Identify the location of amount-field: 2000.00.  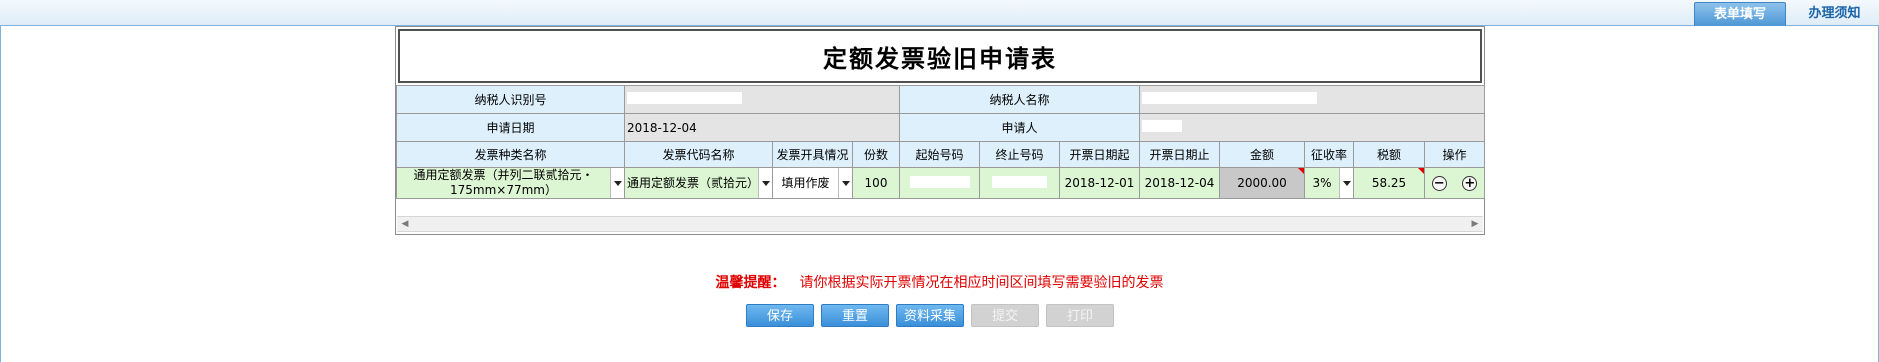
(1262, 183).